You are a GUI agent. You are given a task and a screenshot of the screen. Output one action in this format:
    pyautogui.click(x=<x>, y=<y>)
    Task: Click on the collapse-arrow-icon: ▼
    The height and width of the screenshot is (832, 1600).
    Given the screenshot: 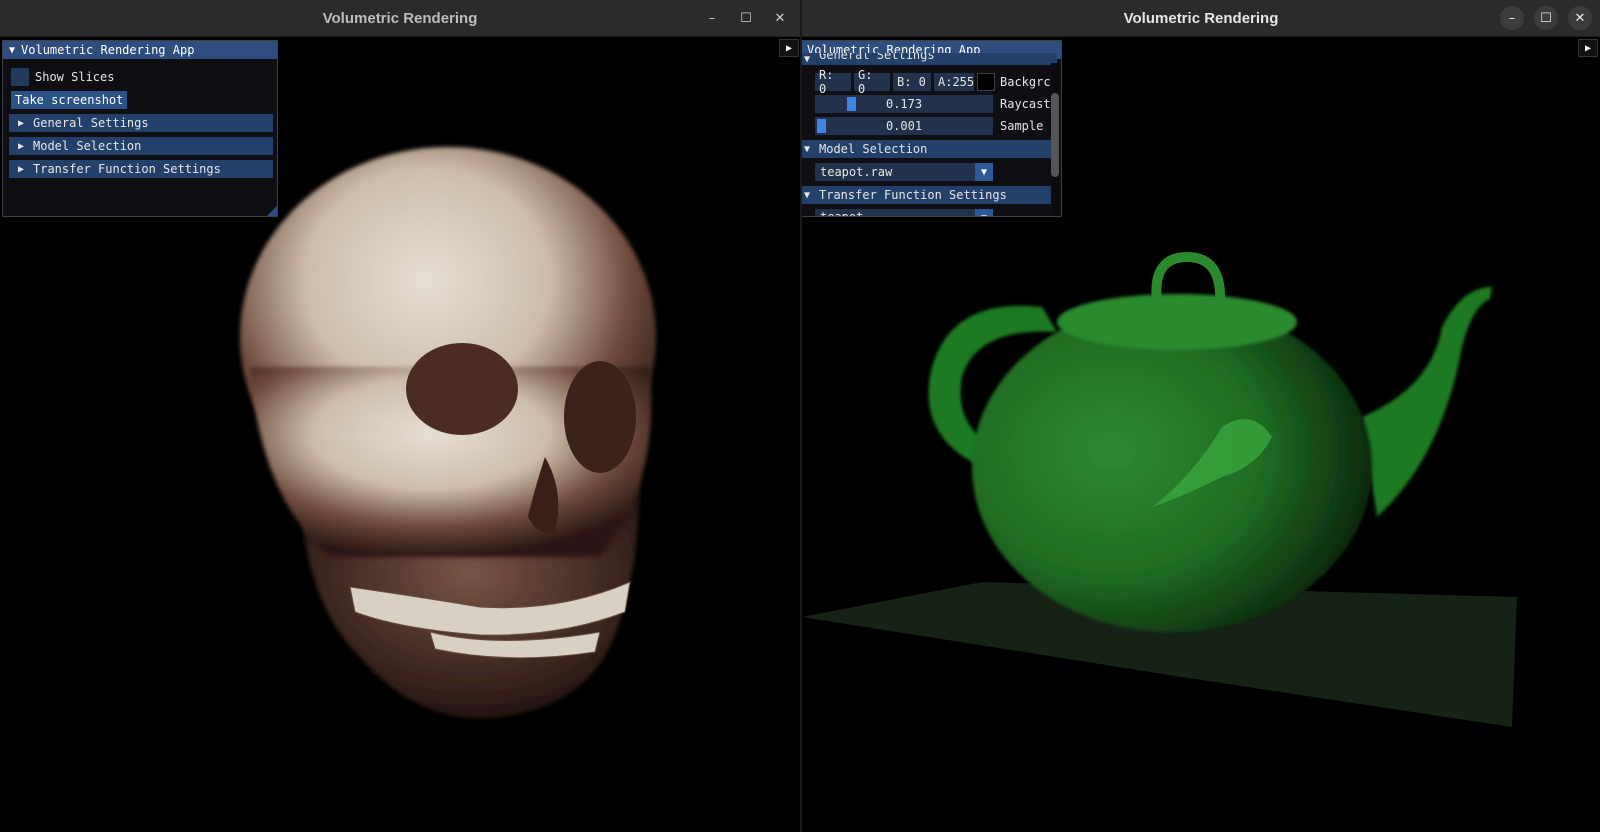 What is the action you would take?
    pyautogui.click(x=12, y=50)
    